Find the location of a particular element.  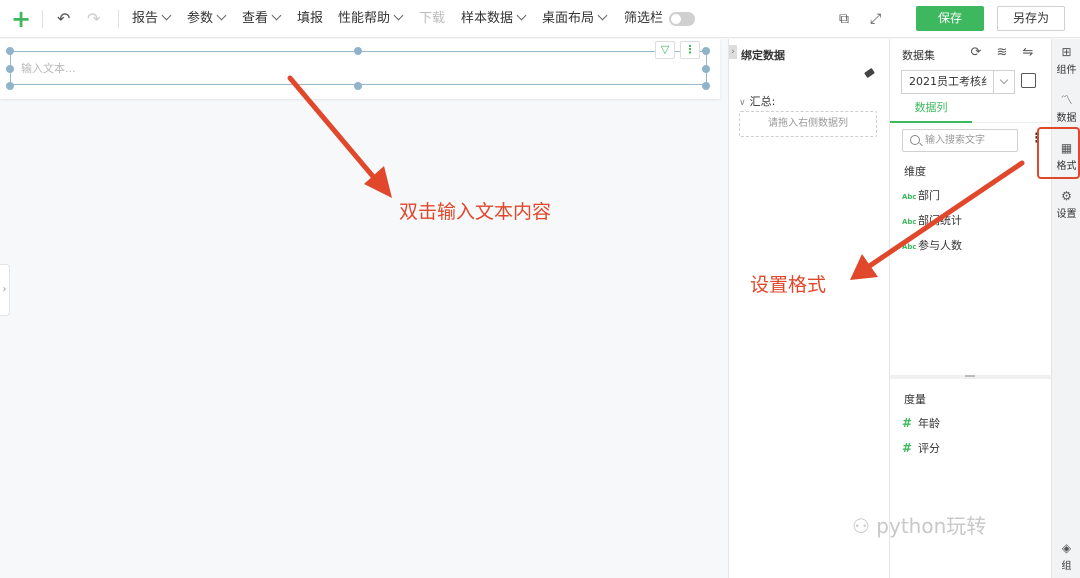

wechat-icon: ⚇ is located at coordinates (864, 526).